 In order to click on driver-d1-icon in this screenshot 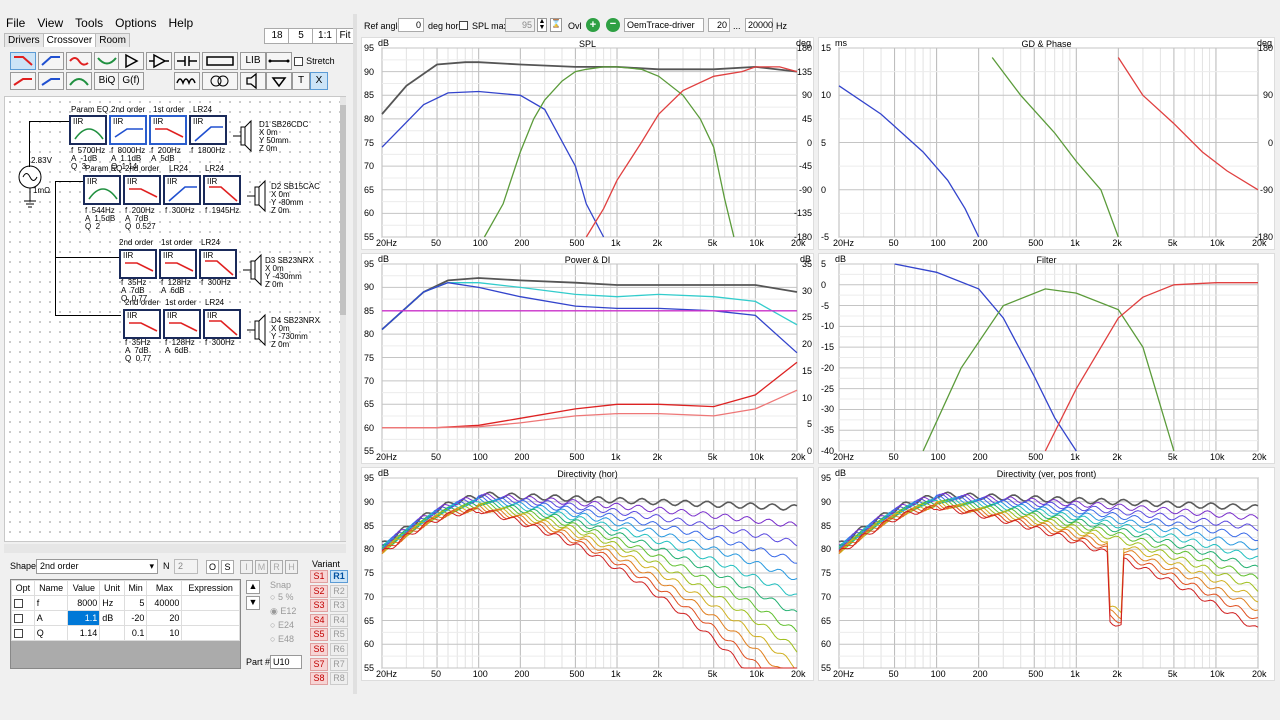, I will do `click(242, 136)`.